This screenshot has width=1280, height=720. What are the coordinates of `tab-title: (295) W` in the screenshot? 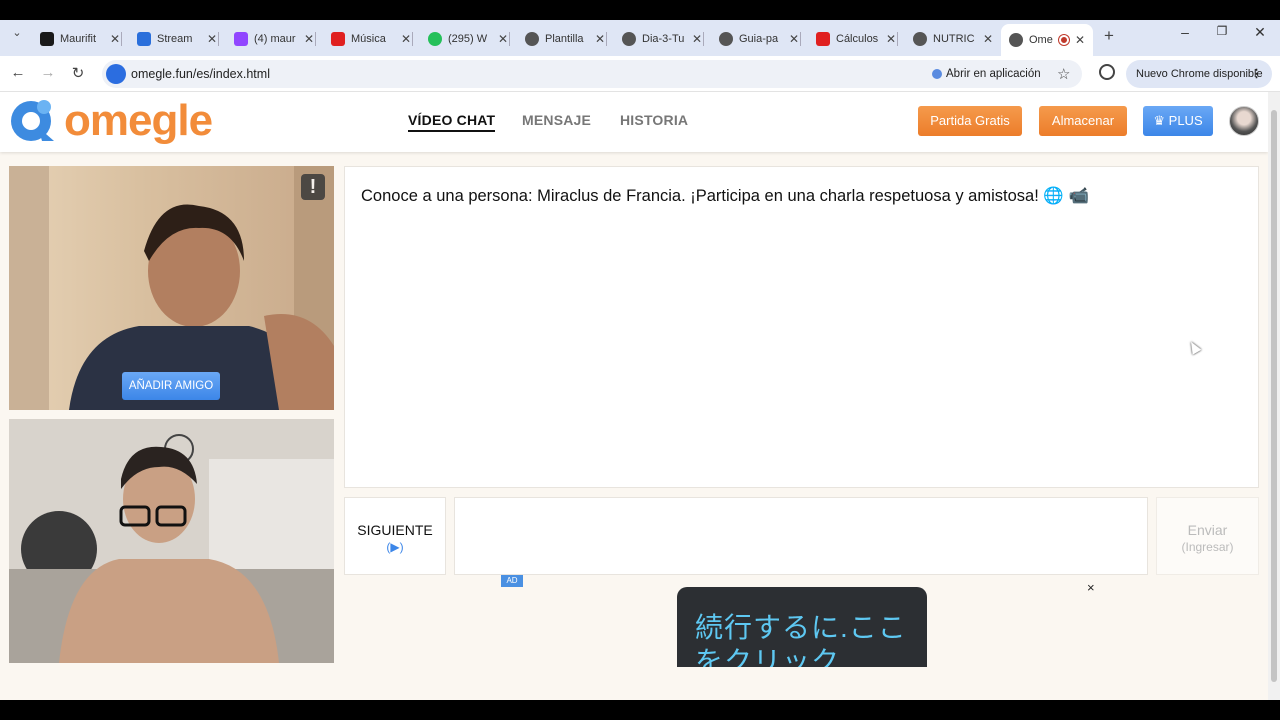 It's located at (468, 39).